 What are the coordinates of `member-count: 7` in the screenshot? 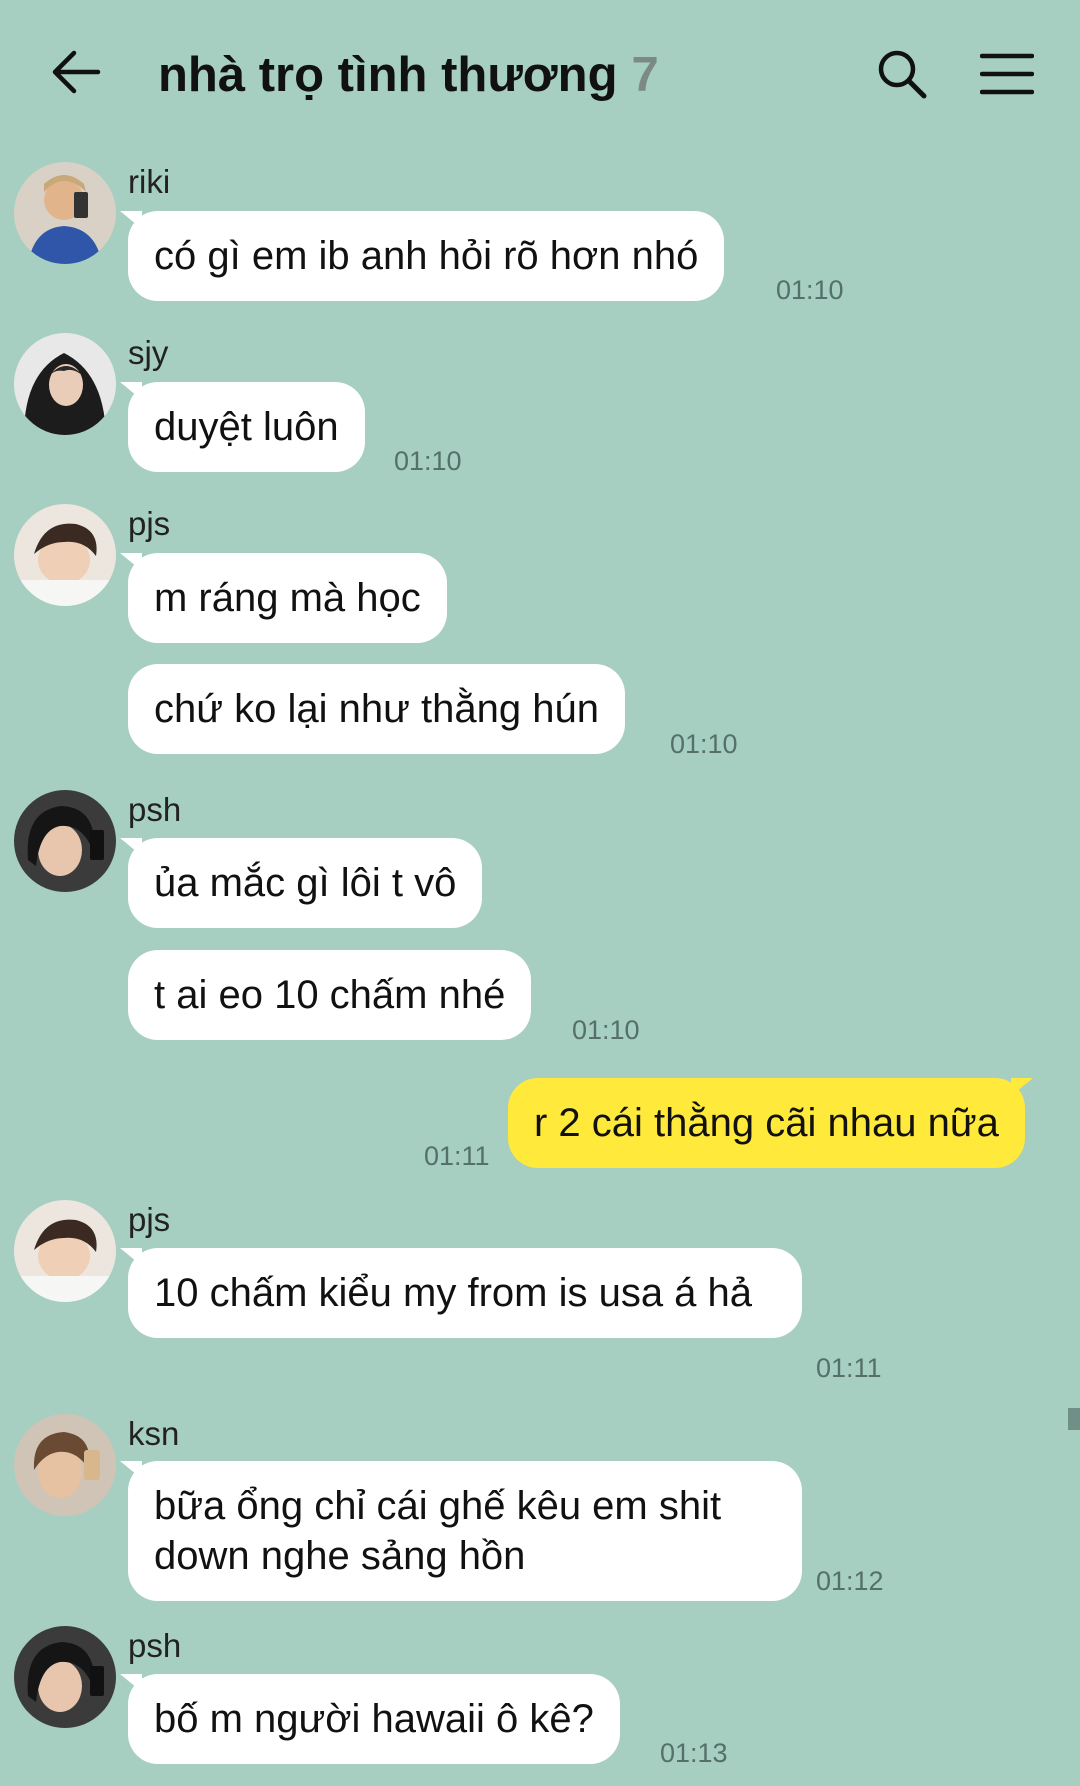 It's located at (645, 75).